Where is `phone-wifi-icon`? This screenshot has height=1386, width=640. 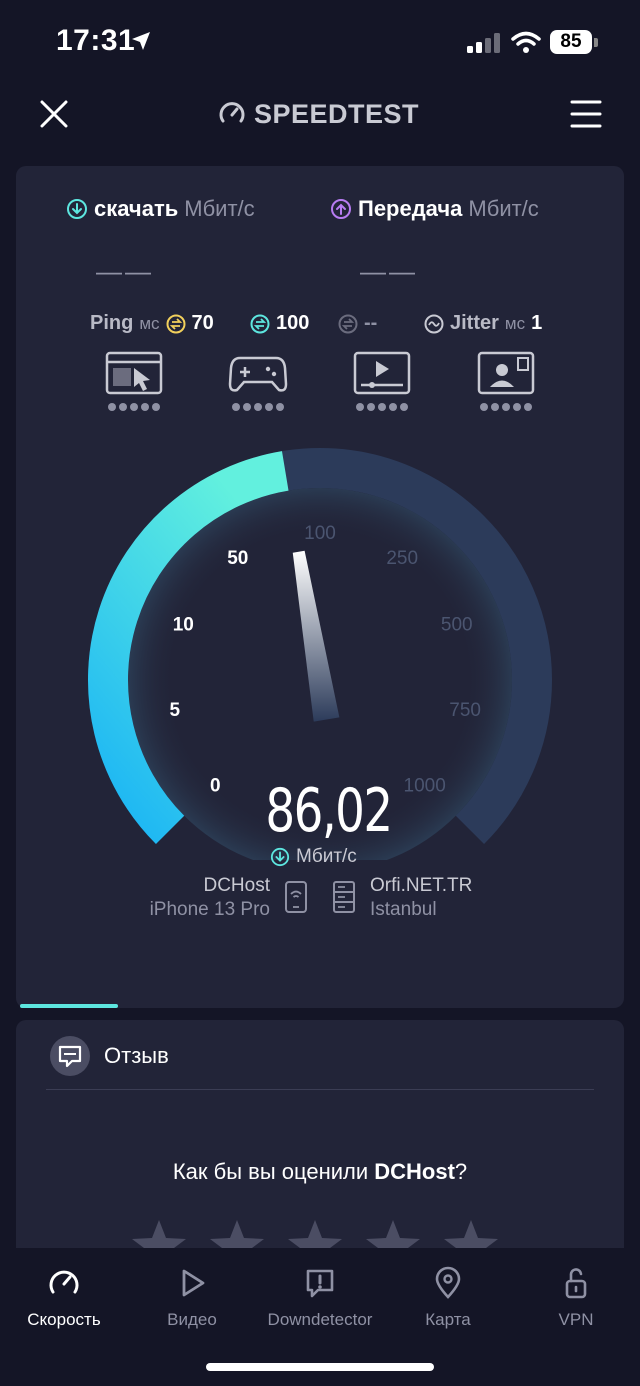 phone-wifi-icon is located at coordinates (296, 897).